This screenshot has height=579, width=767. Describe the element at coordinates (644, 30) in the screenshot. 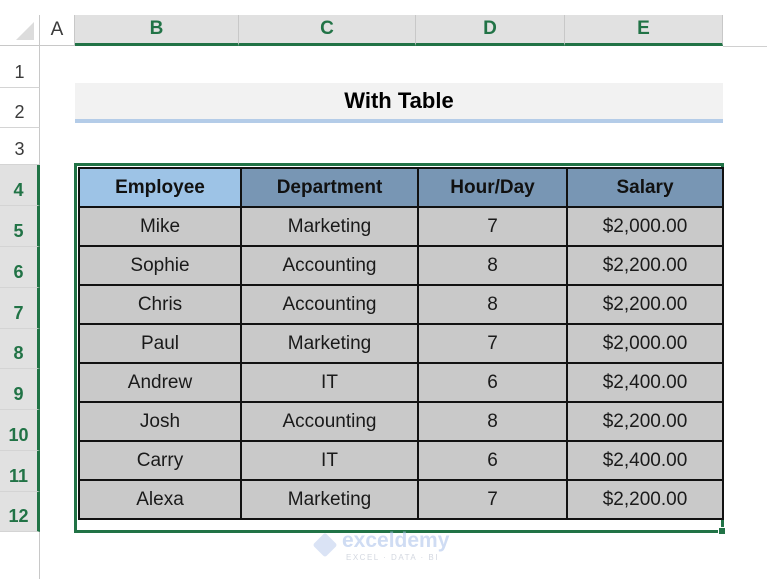

I see `column-header-e: E` at that location.